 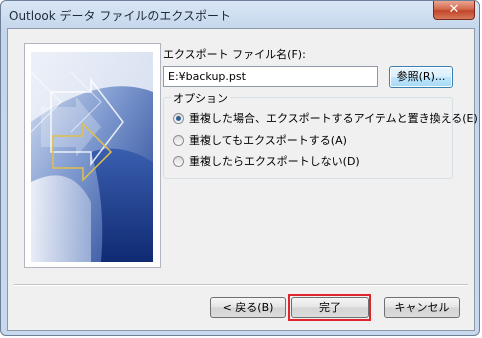 I want to click on filename-input: E:¥backup.pst, so click(x=270, y=76).